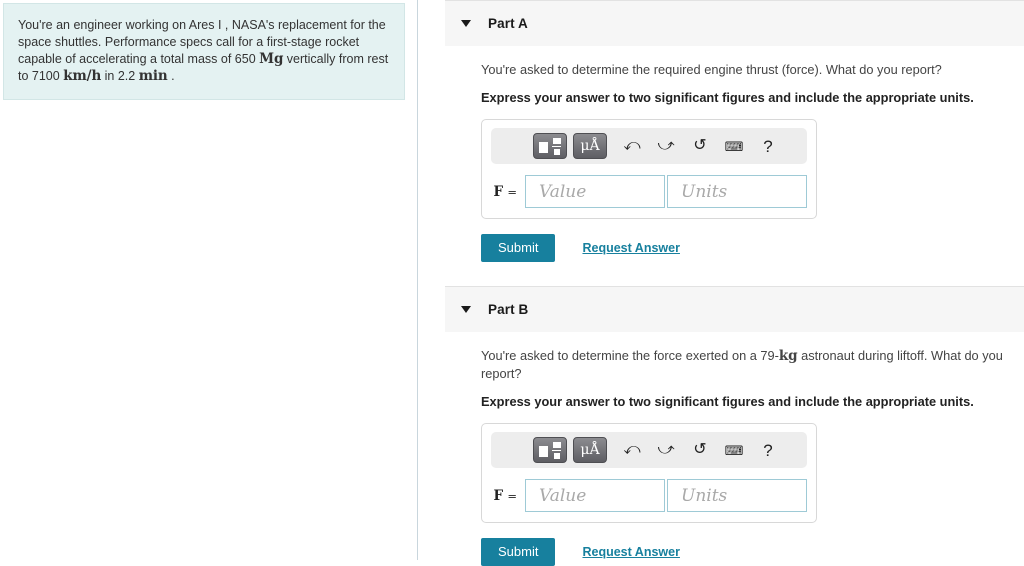 The height and width of the screenshot is (566, 1024). What do you see at coordinates (666, 450) in the screenshot?
I see `redo-icon-b: ⤻` at bounding box center [666, 450].